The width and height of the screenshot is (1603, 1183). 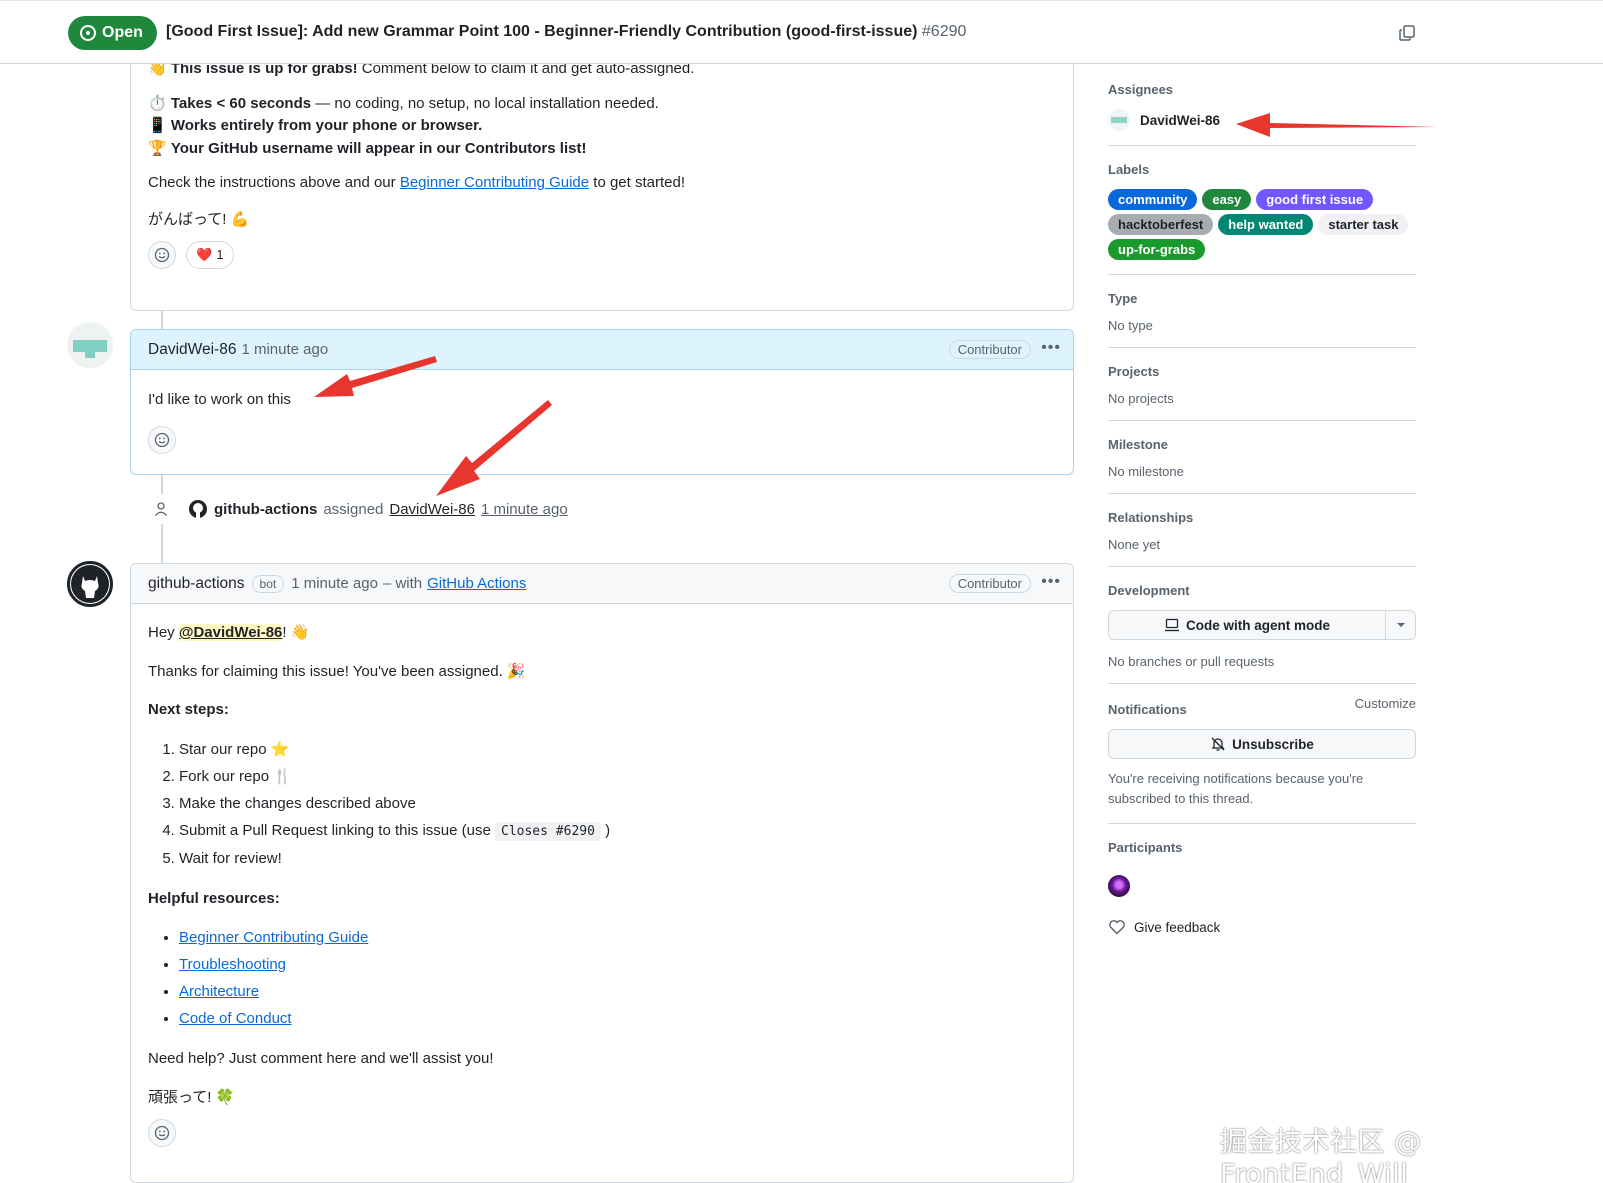 I want to click on next-steps-heading: Next steps:, so click(x=188, y=709).